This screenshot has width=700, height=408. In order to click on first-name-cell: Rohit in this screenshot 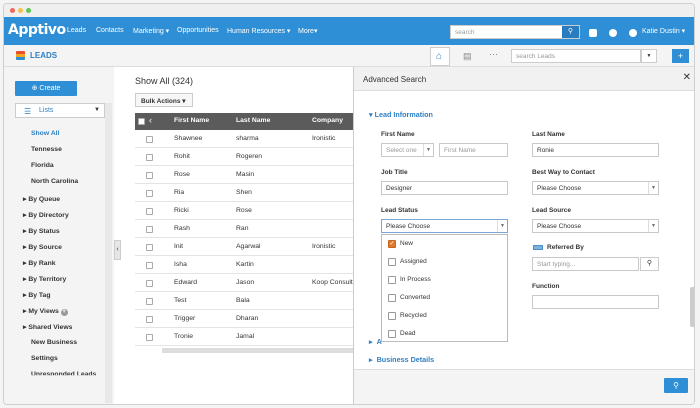, I will do `click(182, 156)`.